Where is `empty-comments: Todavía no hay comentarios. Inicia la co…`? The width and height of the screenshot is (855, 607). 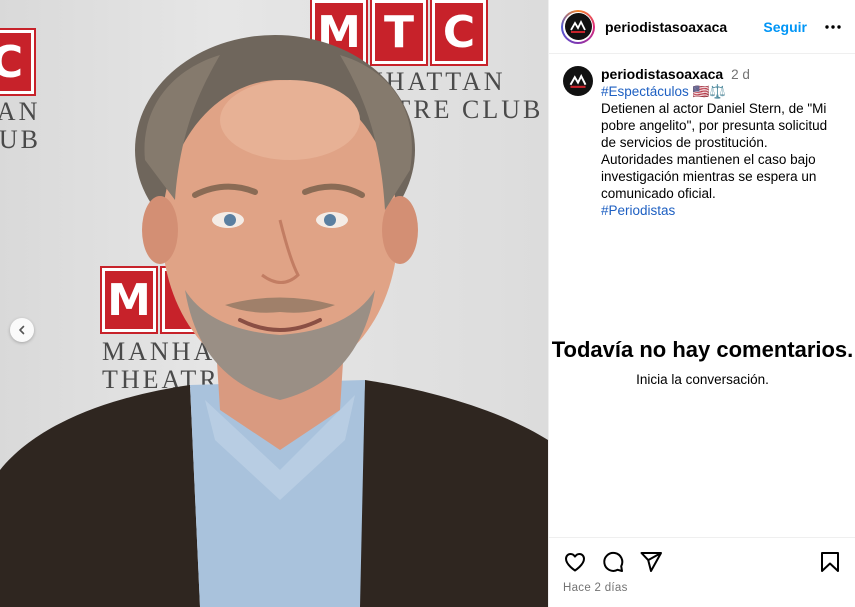 empty-comments: Todavía no hay comentarios. Inicia la co… is located at coordinates (702, 361).